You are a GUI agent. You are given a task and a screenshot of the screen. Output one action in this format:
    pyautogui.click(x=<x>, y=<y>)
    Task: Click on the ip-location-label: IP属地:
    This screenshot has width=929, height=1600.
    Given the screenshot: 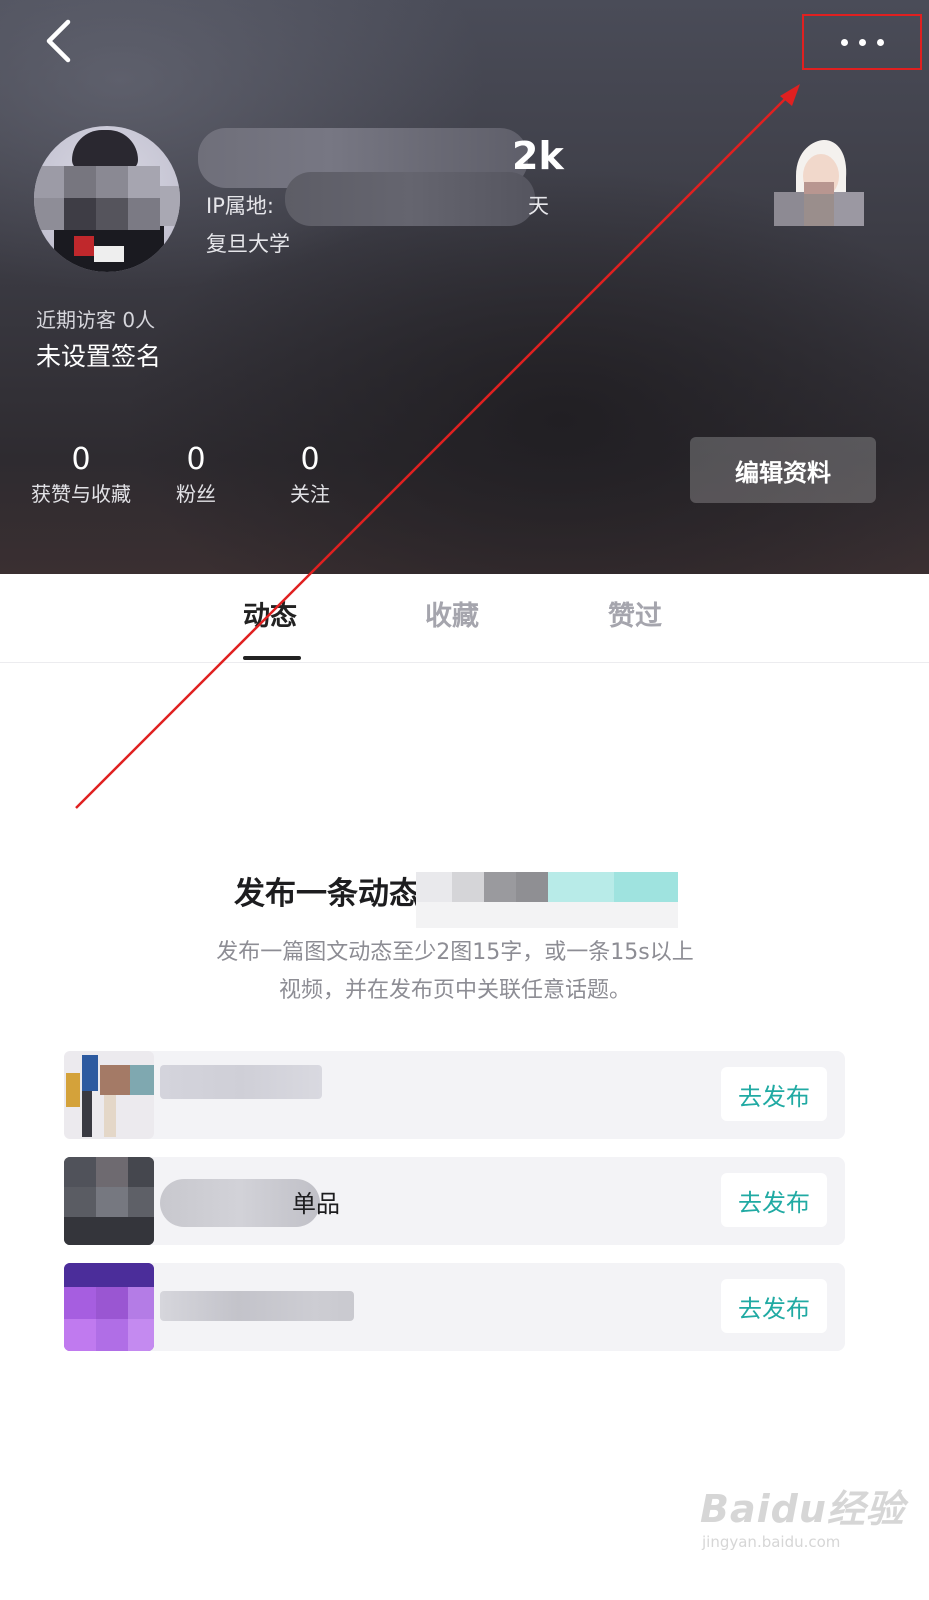 What is the action you would take?
    pyautogui.click(x=240, y=206)
    